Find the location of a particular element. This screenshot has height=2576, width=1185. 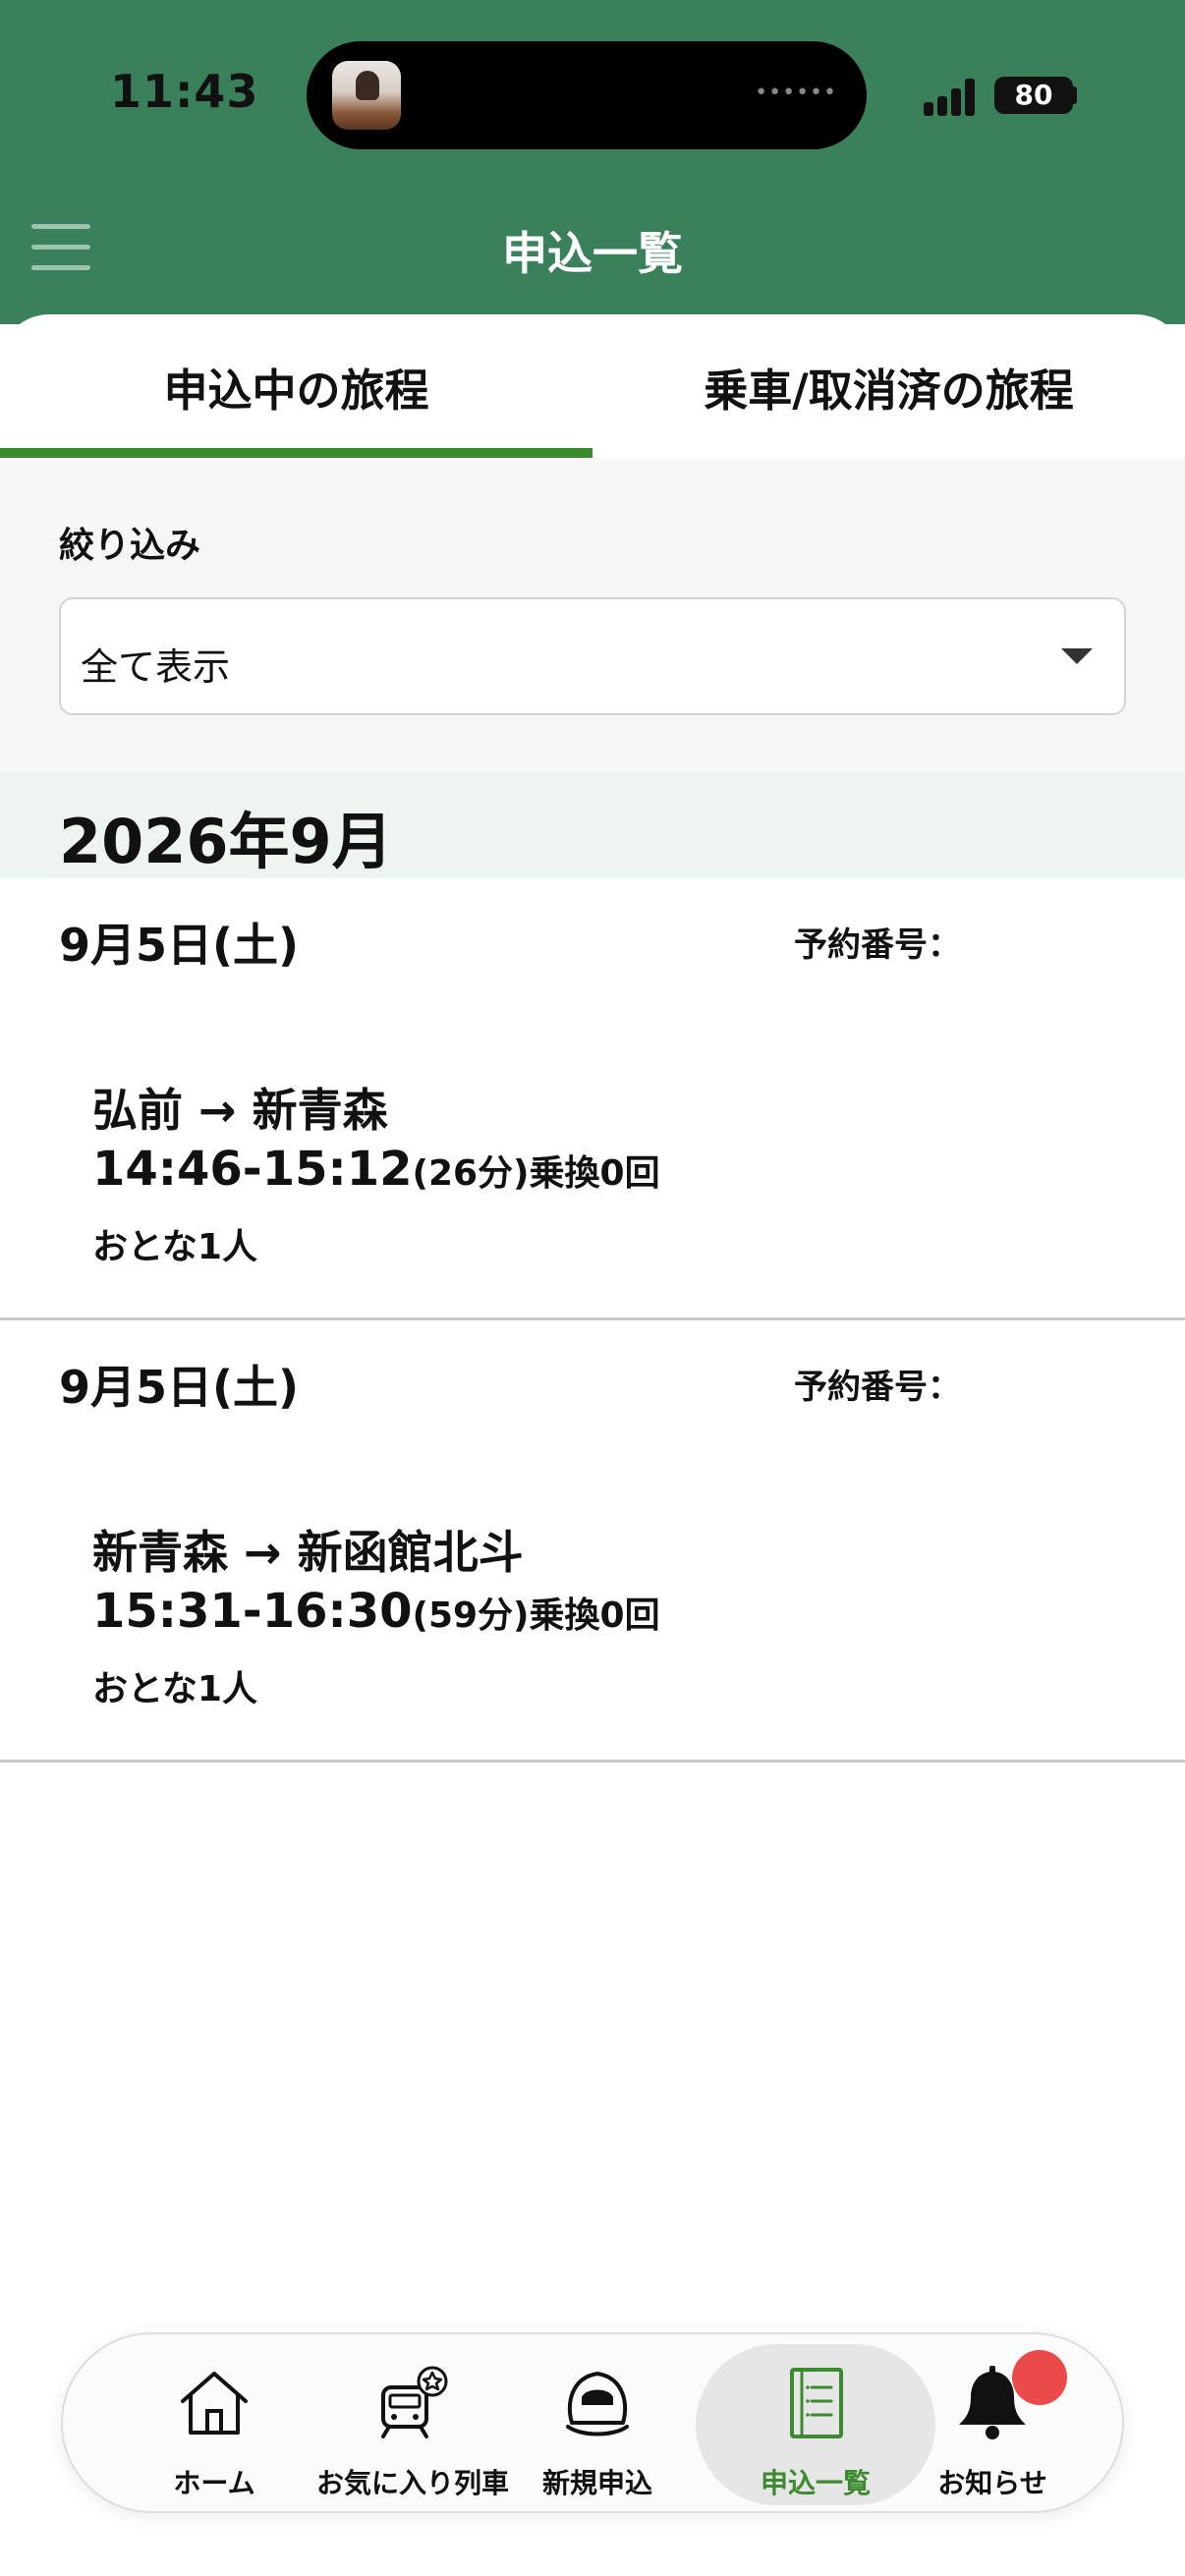

notification-badge is located at coordinates (1040, 2377).